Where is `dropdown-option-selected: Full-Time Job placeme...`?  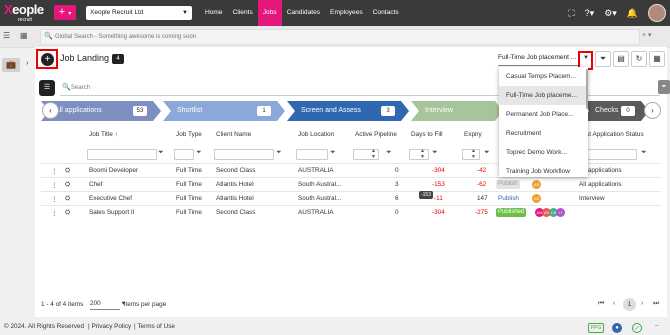 dropdown-option-selected: Full-Time Job placeme... is located at coordinates (543, 95).